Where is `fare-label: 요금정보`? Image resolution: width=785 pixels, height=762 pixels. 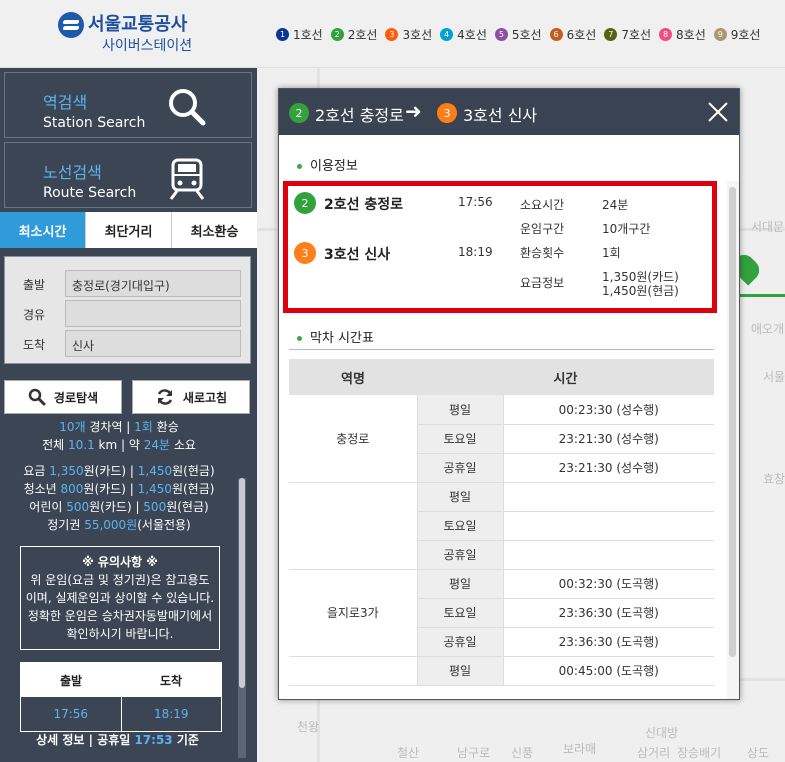
fare-label: 요금정보 is located at coordinates (542, 283).